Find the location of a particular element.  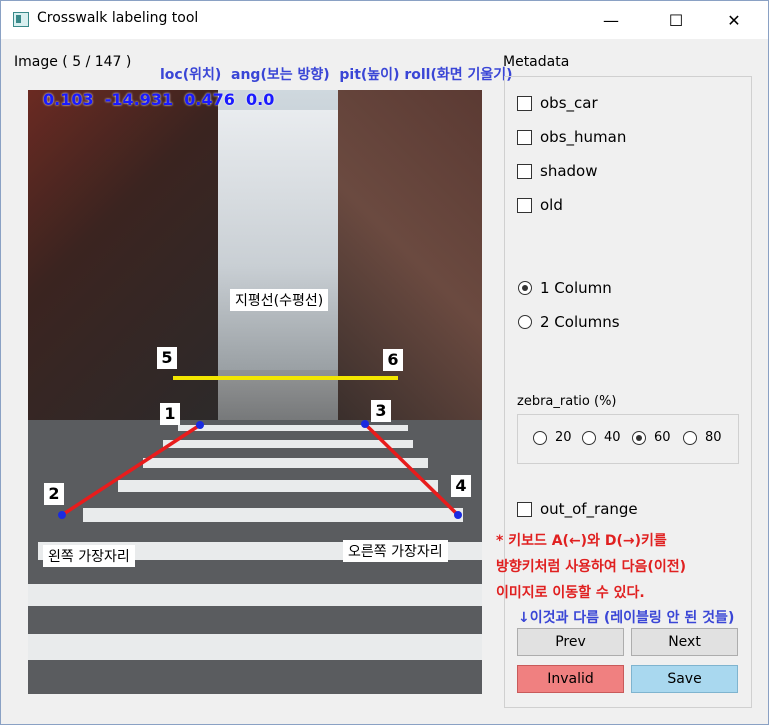

radio-2-columns: 2 Columns is located at coordinates (569, 322).